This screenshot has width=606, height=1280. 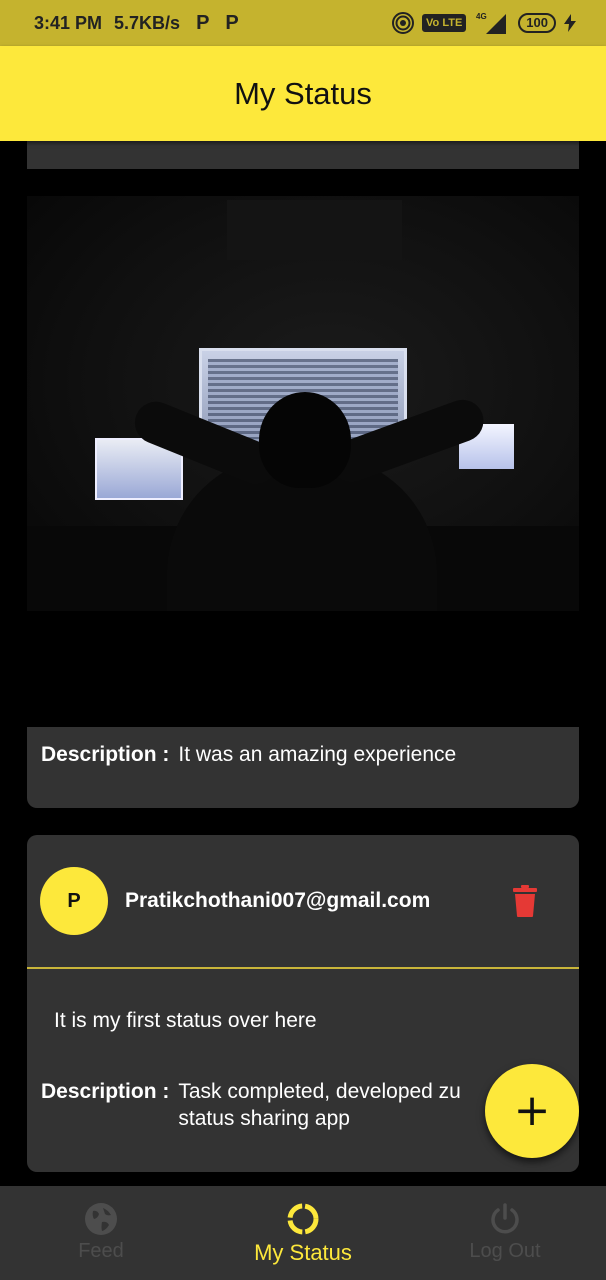 I want to click on delete-icon, so click(x=525, y=901).